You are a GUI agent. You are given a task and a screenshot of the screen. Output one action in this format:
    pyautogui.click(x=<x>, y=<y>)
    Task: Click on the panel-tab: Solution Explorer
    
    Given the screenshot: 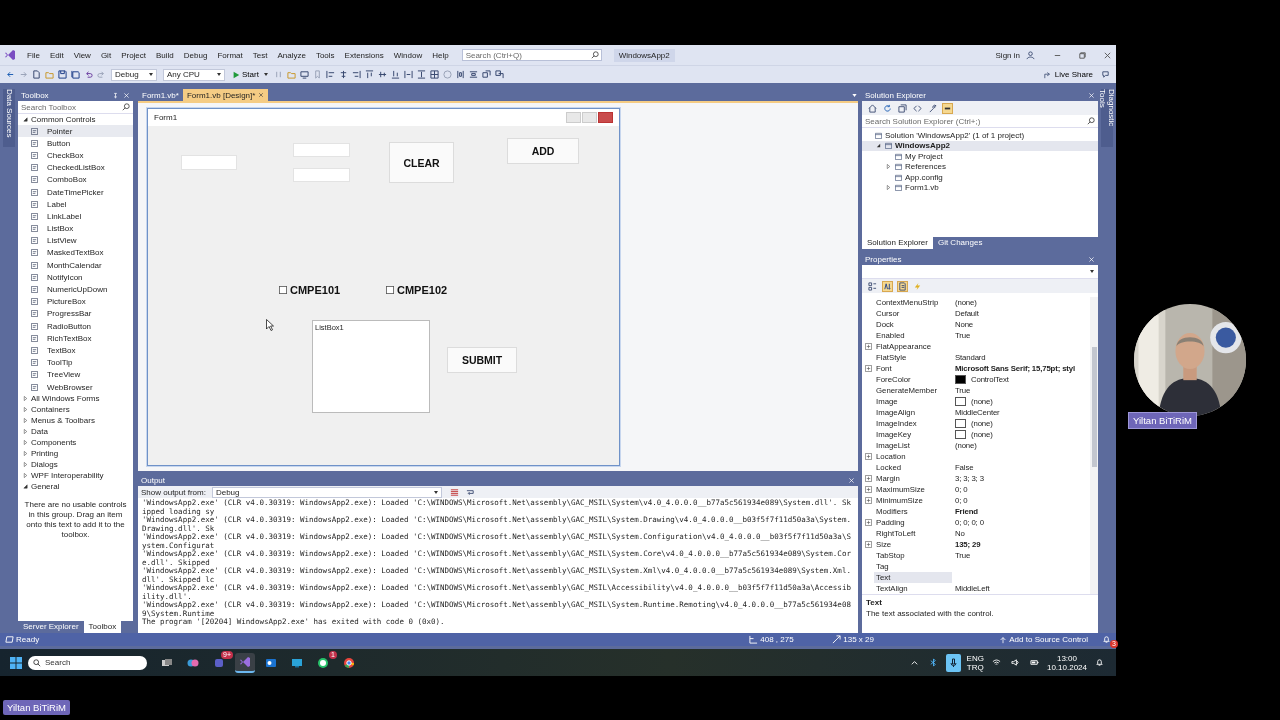 What is the action you would take?
    pyautogui.click(x=897, y=243)
    